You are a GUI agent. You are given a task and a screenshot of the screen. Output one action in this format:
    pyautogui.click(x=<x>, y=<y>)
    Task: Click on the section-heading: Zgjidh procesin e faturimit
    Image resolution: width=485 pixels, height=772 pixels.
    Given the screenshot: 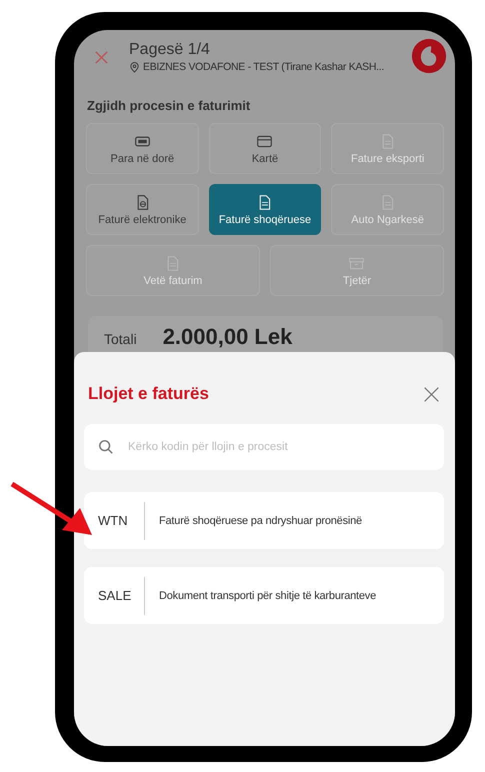 What is the action you would take?
    pyautogui.click(x=169, y=105)
    